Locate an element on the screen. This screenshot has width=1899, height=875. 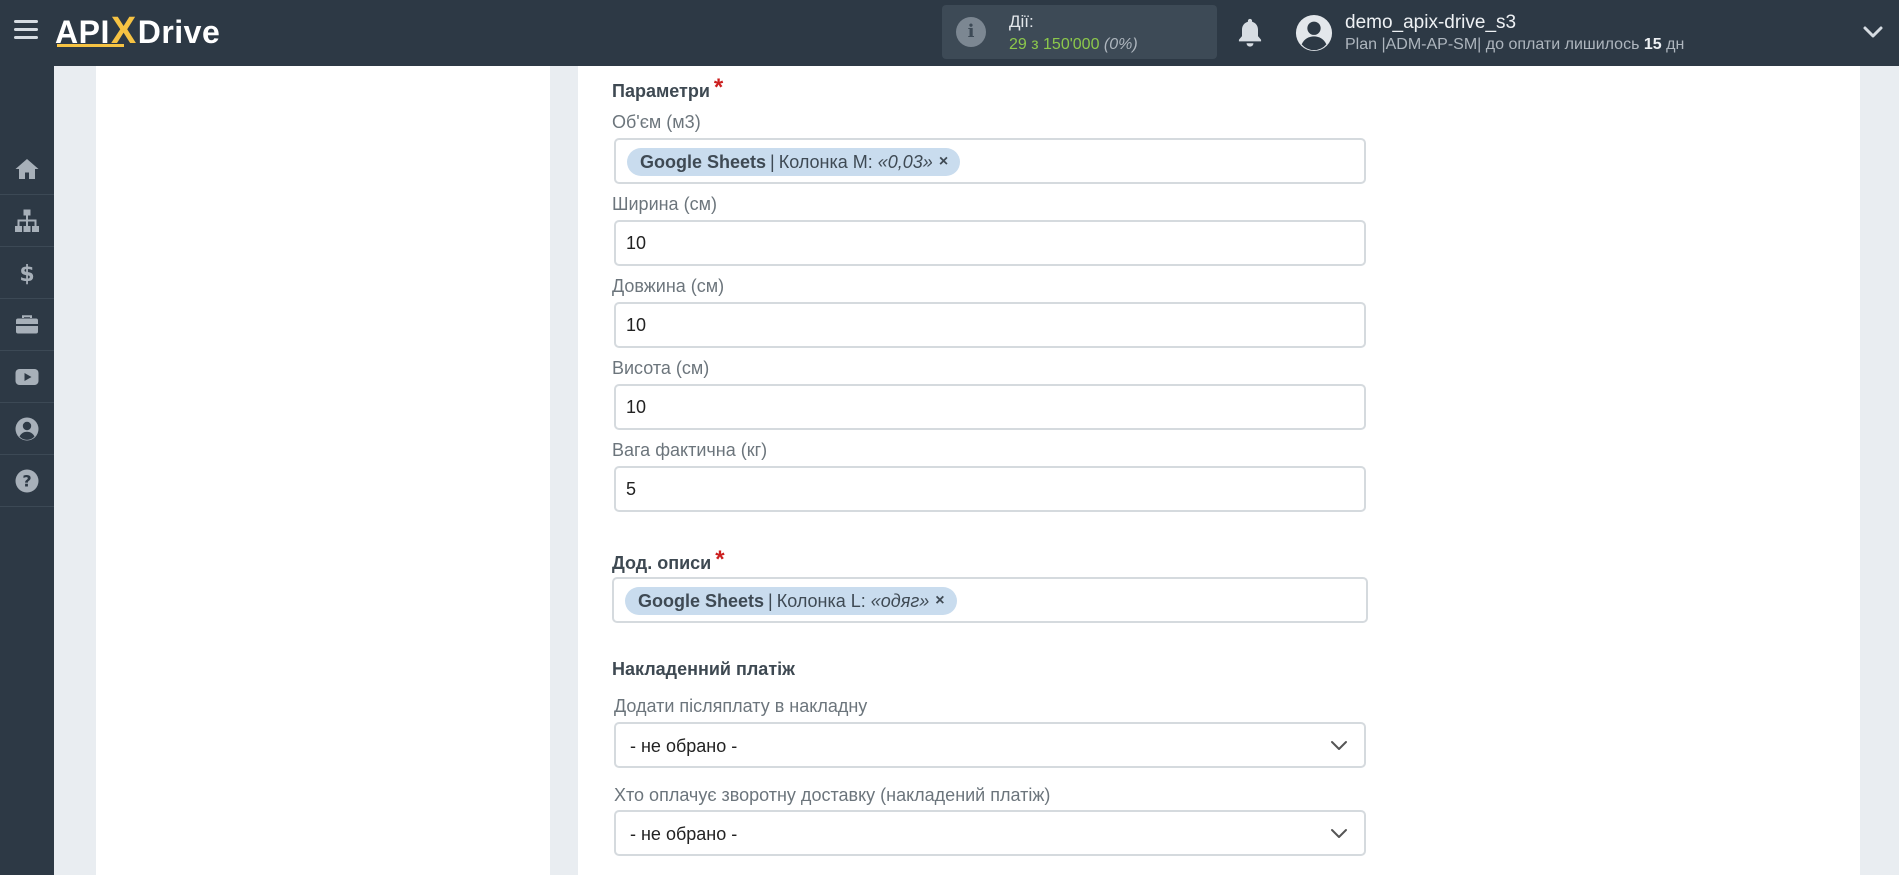
info-icon: i is located at coordinates (971, 32).